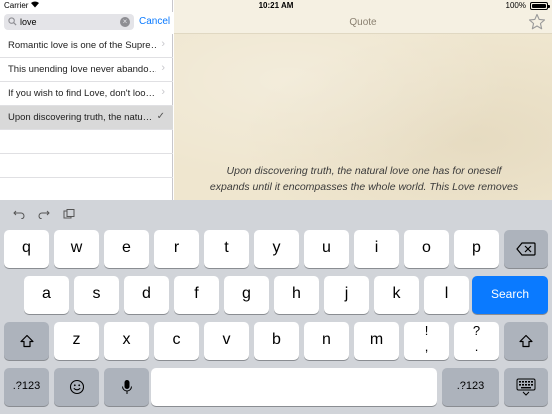 The width and height of the screenshot is (552, 414). I want to click on key-question-period: ? ., so click(476, 341).